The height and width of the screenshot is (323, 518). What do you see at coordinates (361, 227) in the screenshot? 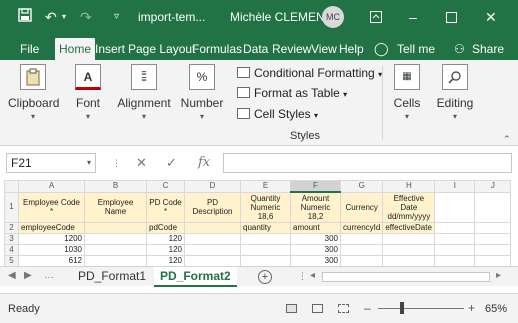
I see `cell-g2: currencyId` at bounding box center [361, 227].